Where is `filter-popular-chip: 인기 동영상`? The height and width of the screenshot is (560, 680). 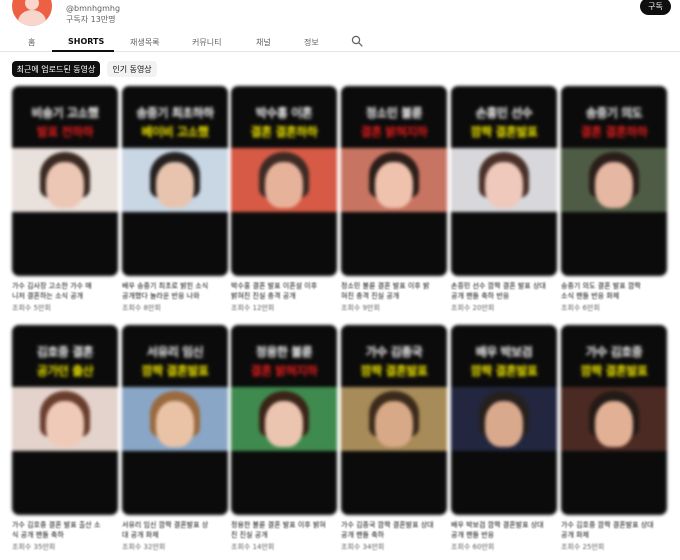
filter-popular-chip: 인기 동영상 is located at coordinates (132, 69).